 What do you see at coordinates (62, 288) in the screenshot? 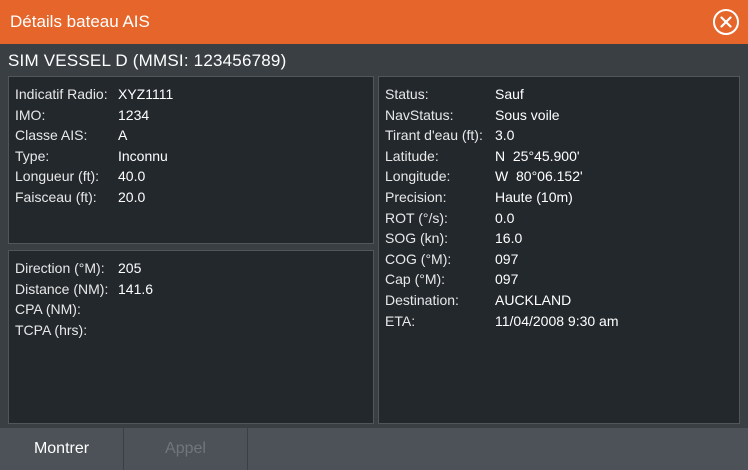
I see `info-label: Distance (NM):` at bounding box center [62, 288].